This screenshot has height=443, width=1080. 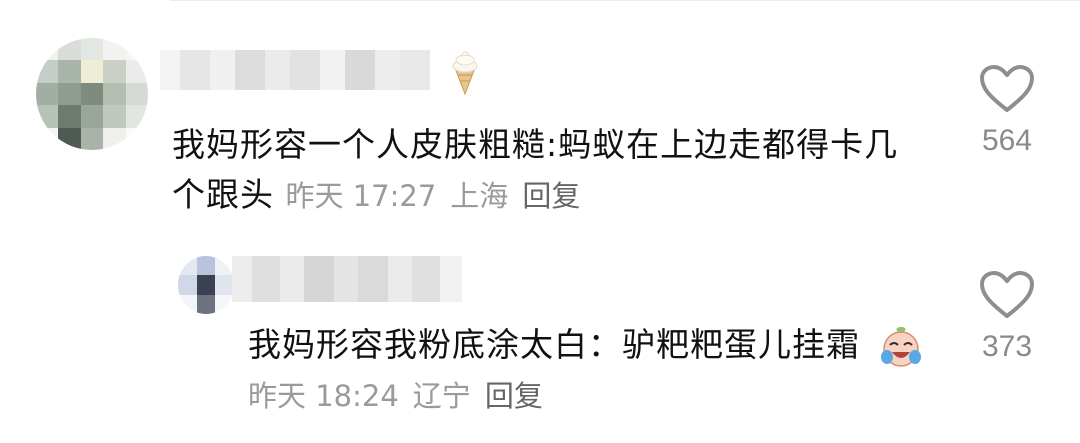 What do you see at coordinates (441, 396) in the screenshot?
I see `comment-location: 辽宁` at bounding box center [441, 396].